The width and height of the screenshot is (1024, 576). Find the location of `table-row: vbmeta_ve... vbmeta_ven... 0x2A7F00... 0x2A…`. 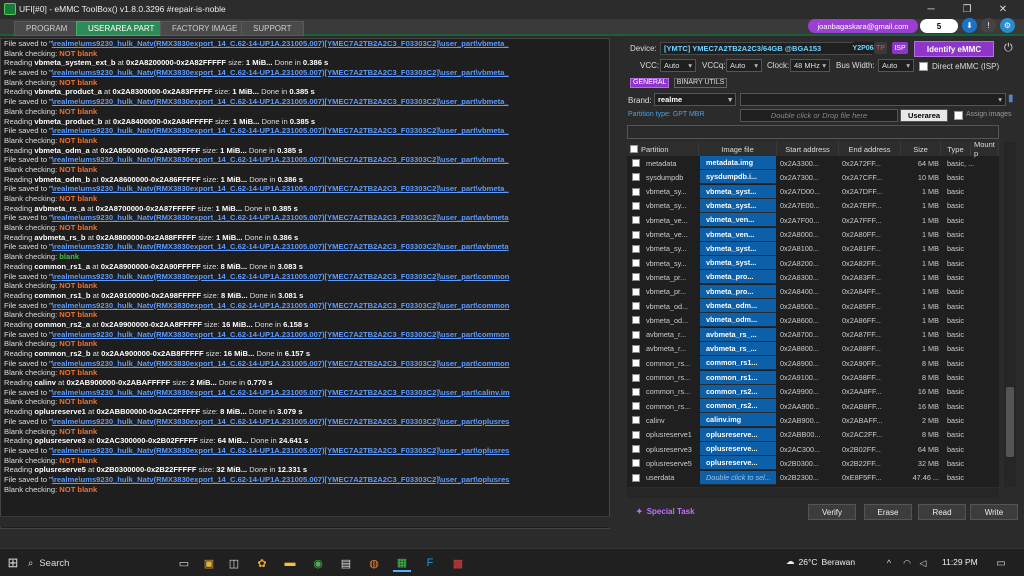

table-row: vbmeta_ve... vbmeta_ven... 0x2A7F00... 0x2A… is located at coordinates (813, 220).